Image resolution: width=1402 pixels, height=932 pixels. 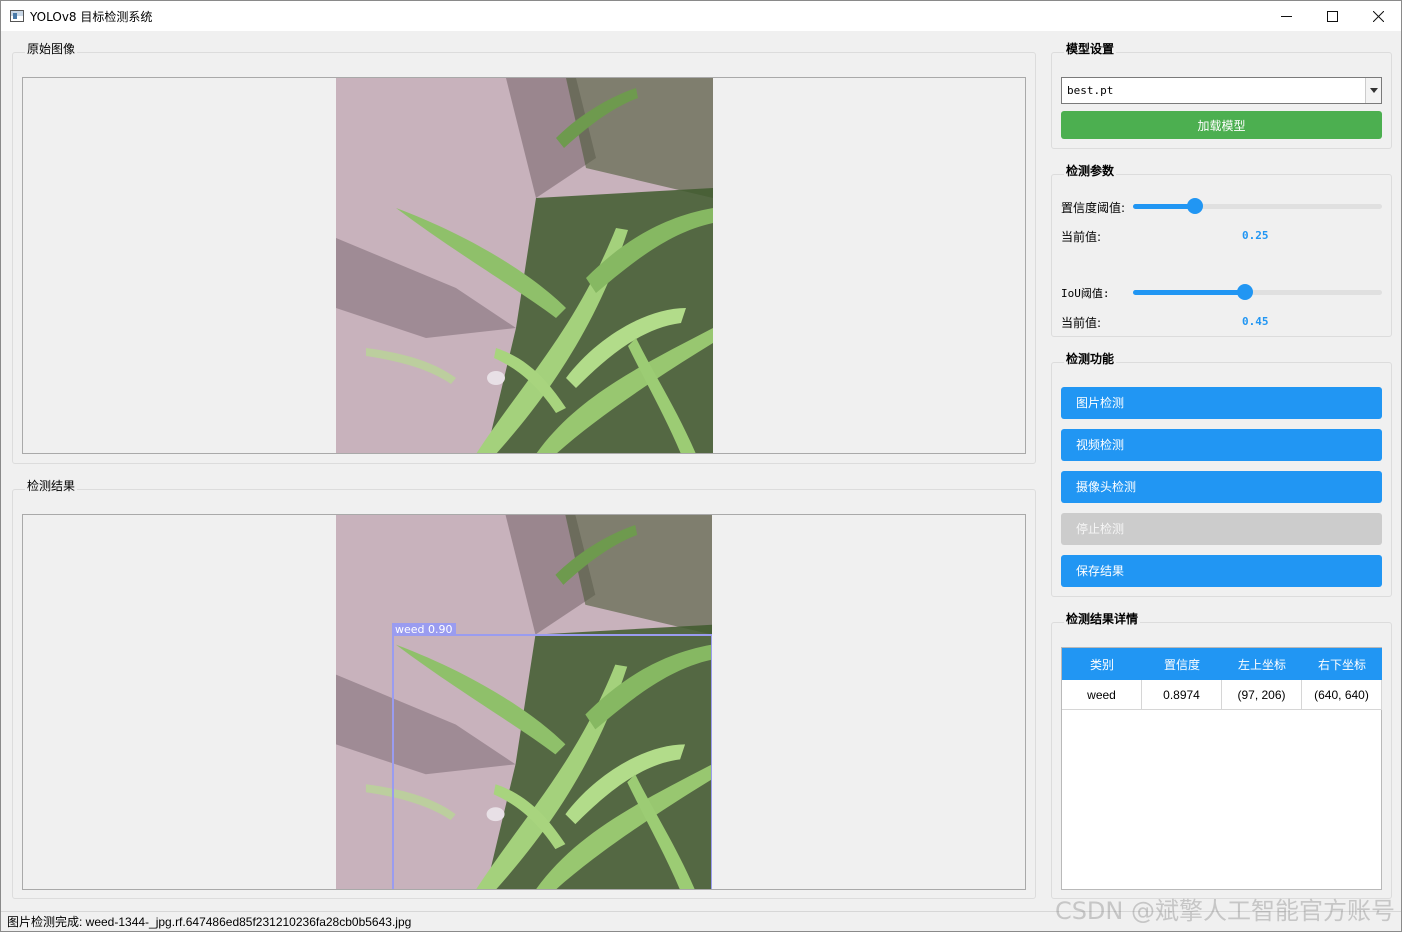 What do you see at coordinates (1182, 664) in the screenshot?
I see `column-header-confidence: 置信度` at bounding box center [1182, 664].